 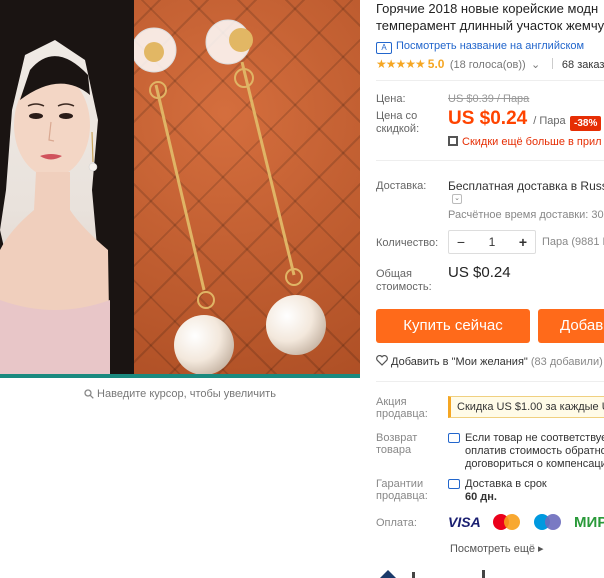 What do you see at coordinates (454, 484) in the screenshot?
I see `calendar-icon` at bounding box center [454, 484].